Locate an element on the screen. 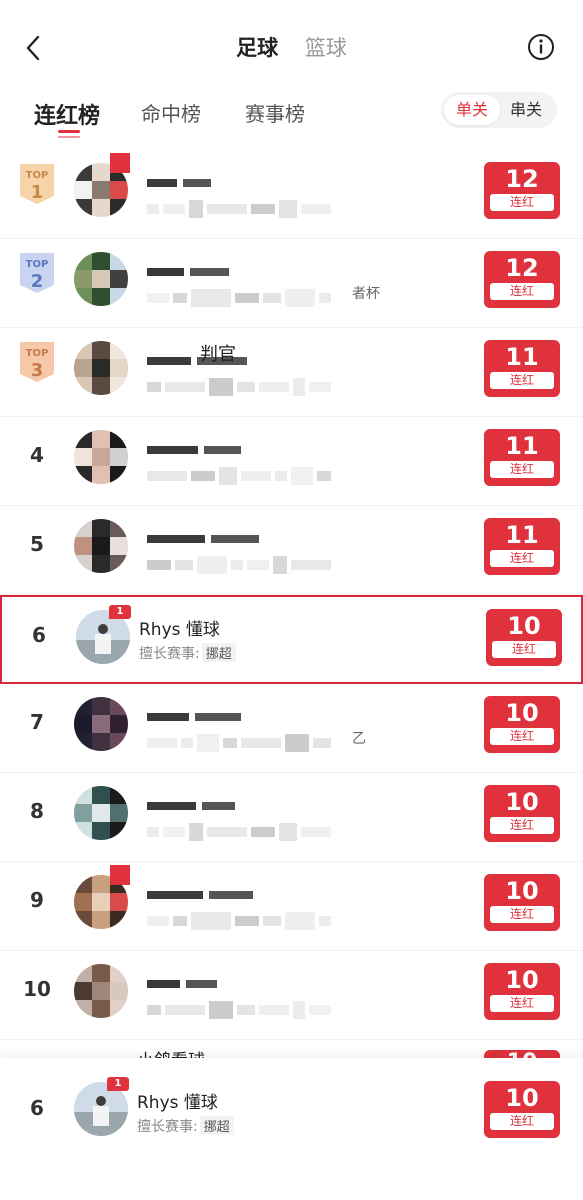 Image resolution: width=583 pixels, height=1200 pixels. svg-text: 3 is located at coordinates (37, 370).